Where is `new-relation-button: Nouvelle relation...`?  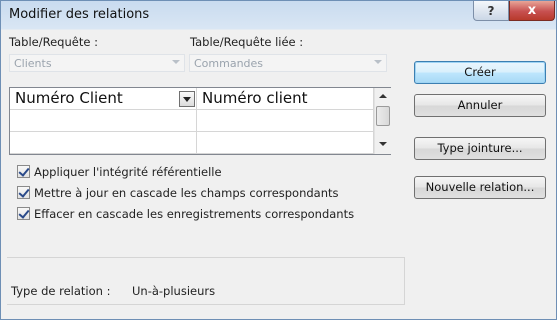 new-relation-button: Nouvelle relation... is located at coordinates (480, 187).